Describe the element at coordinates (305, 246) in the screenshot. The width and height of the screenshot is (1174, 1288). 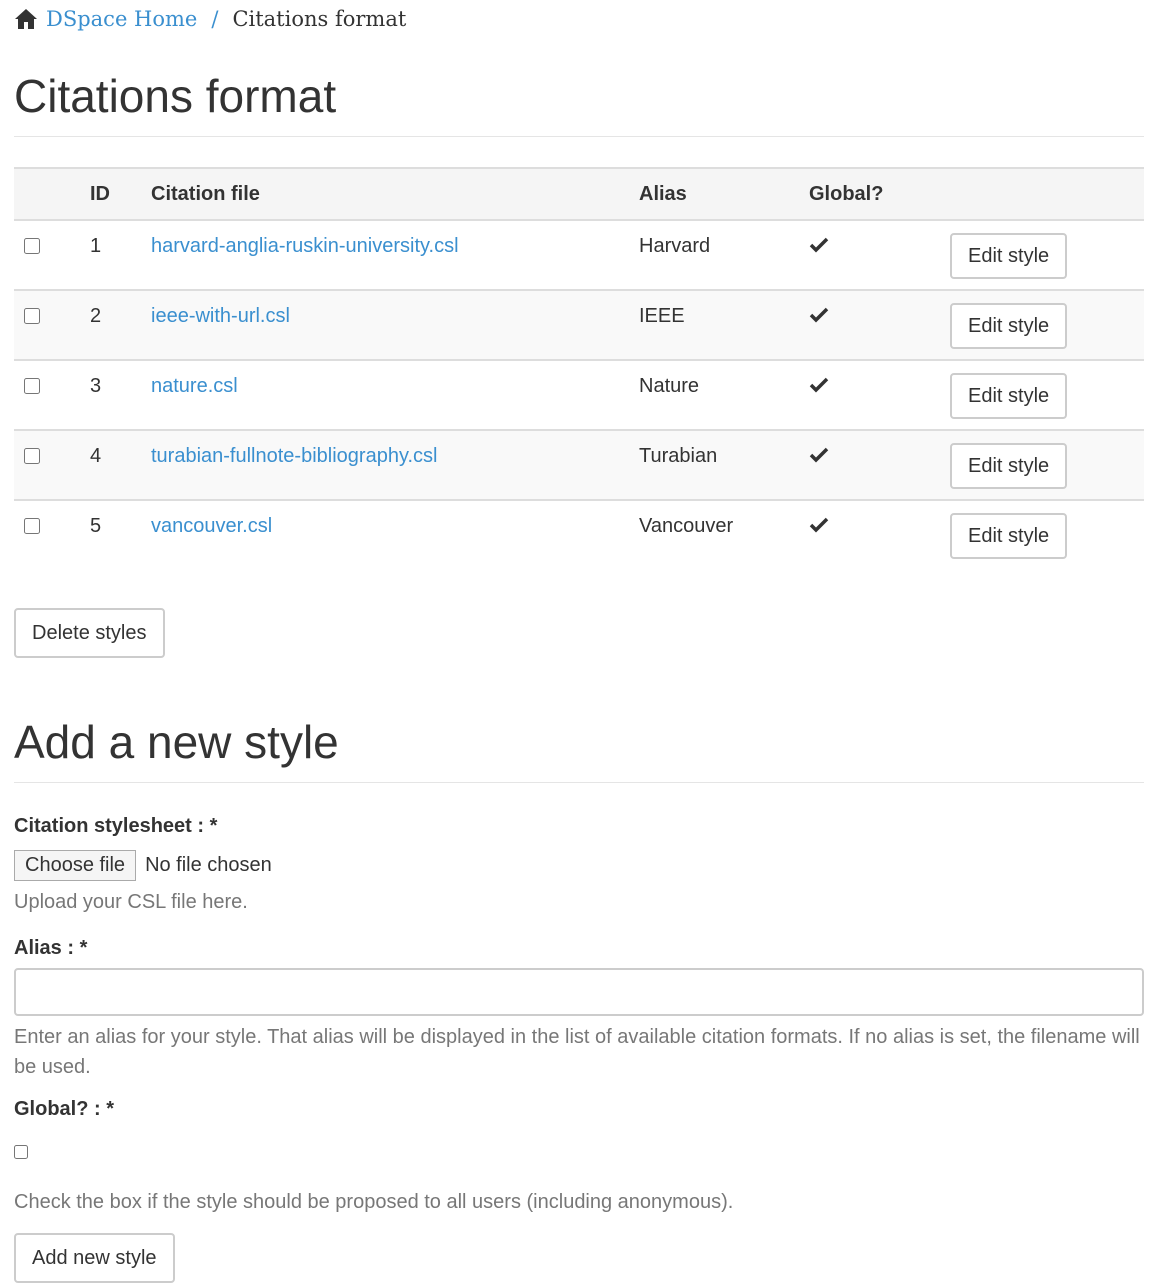
I see `citation-file-link: harvard-anglia-ruskin-university.csl` at that location.